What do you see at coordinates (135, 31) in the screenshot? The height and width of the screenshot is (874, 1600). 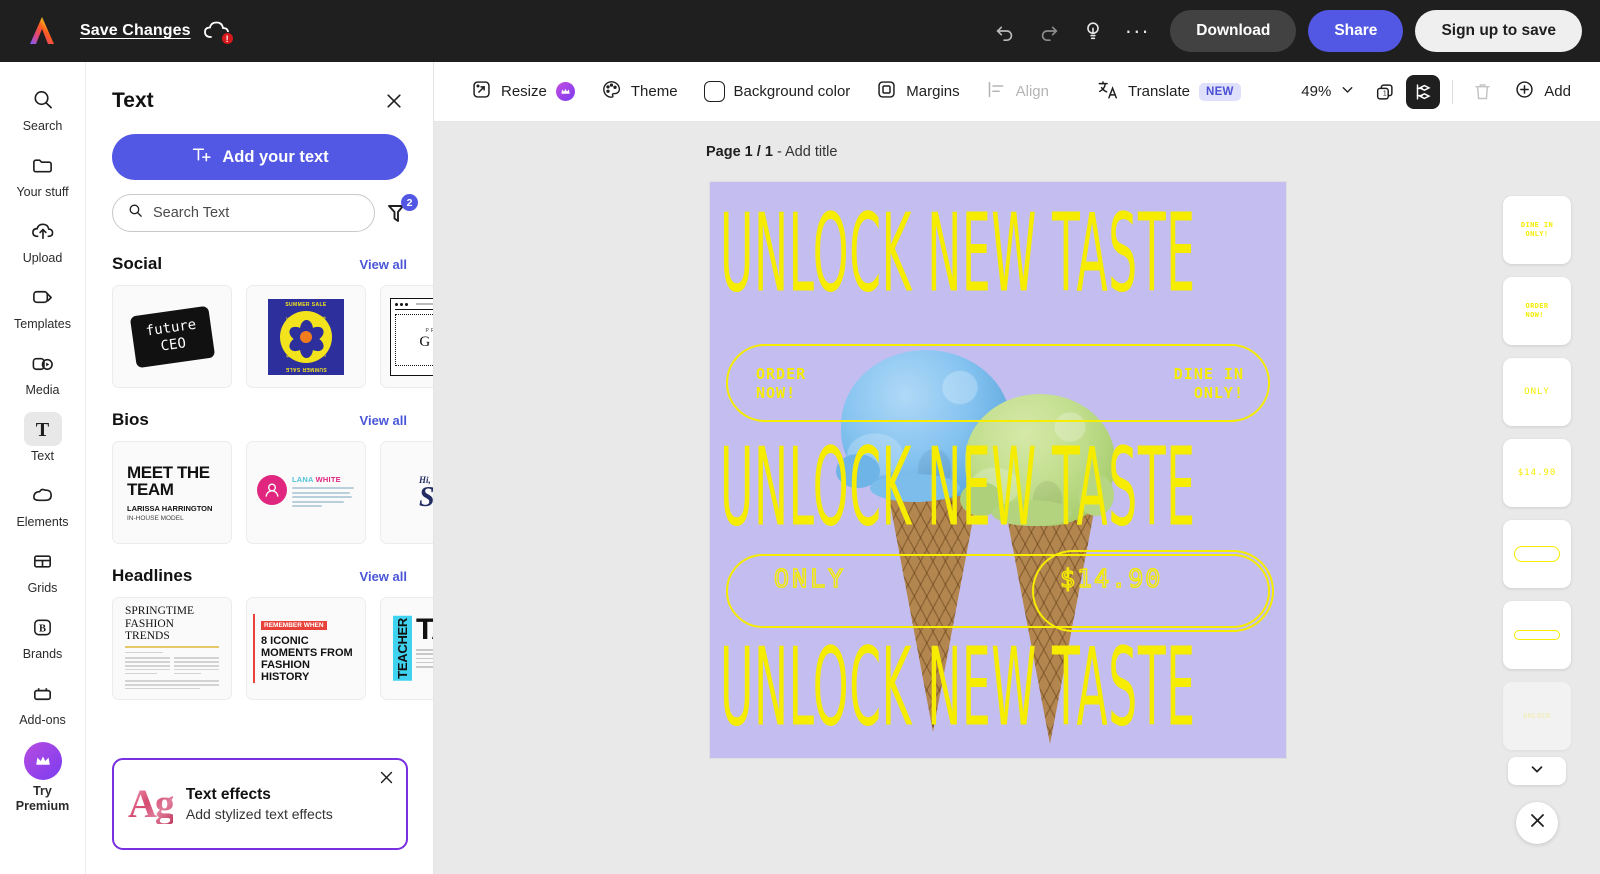 I see `save-changes-link: Save Changes` at bounding box center [135, 31].